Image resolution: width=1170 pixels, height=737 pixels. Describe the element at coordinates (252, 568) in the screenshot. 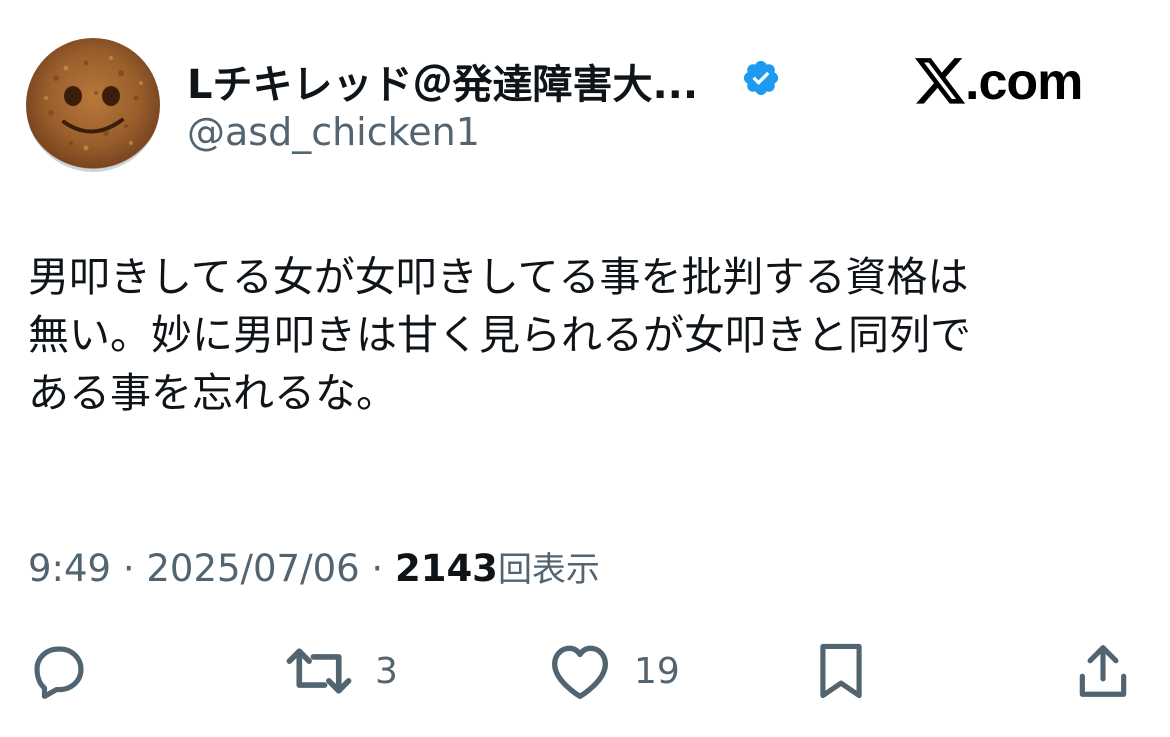

I see `tweet-date: 2025/07/06` at that location.